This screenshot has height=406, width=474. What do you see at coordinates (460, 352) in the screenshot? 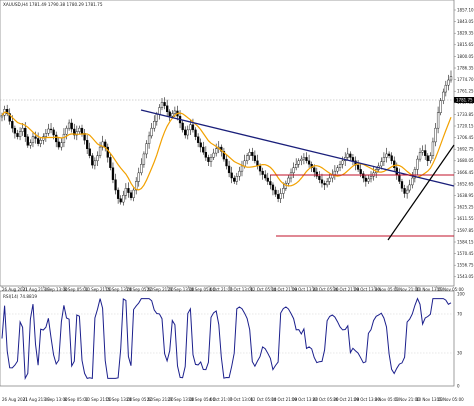
I see `rsi-scale-label: 30` at bounding box center [460, 352].